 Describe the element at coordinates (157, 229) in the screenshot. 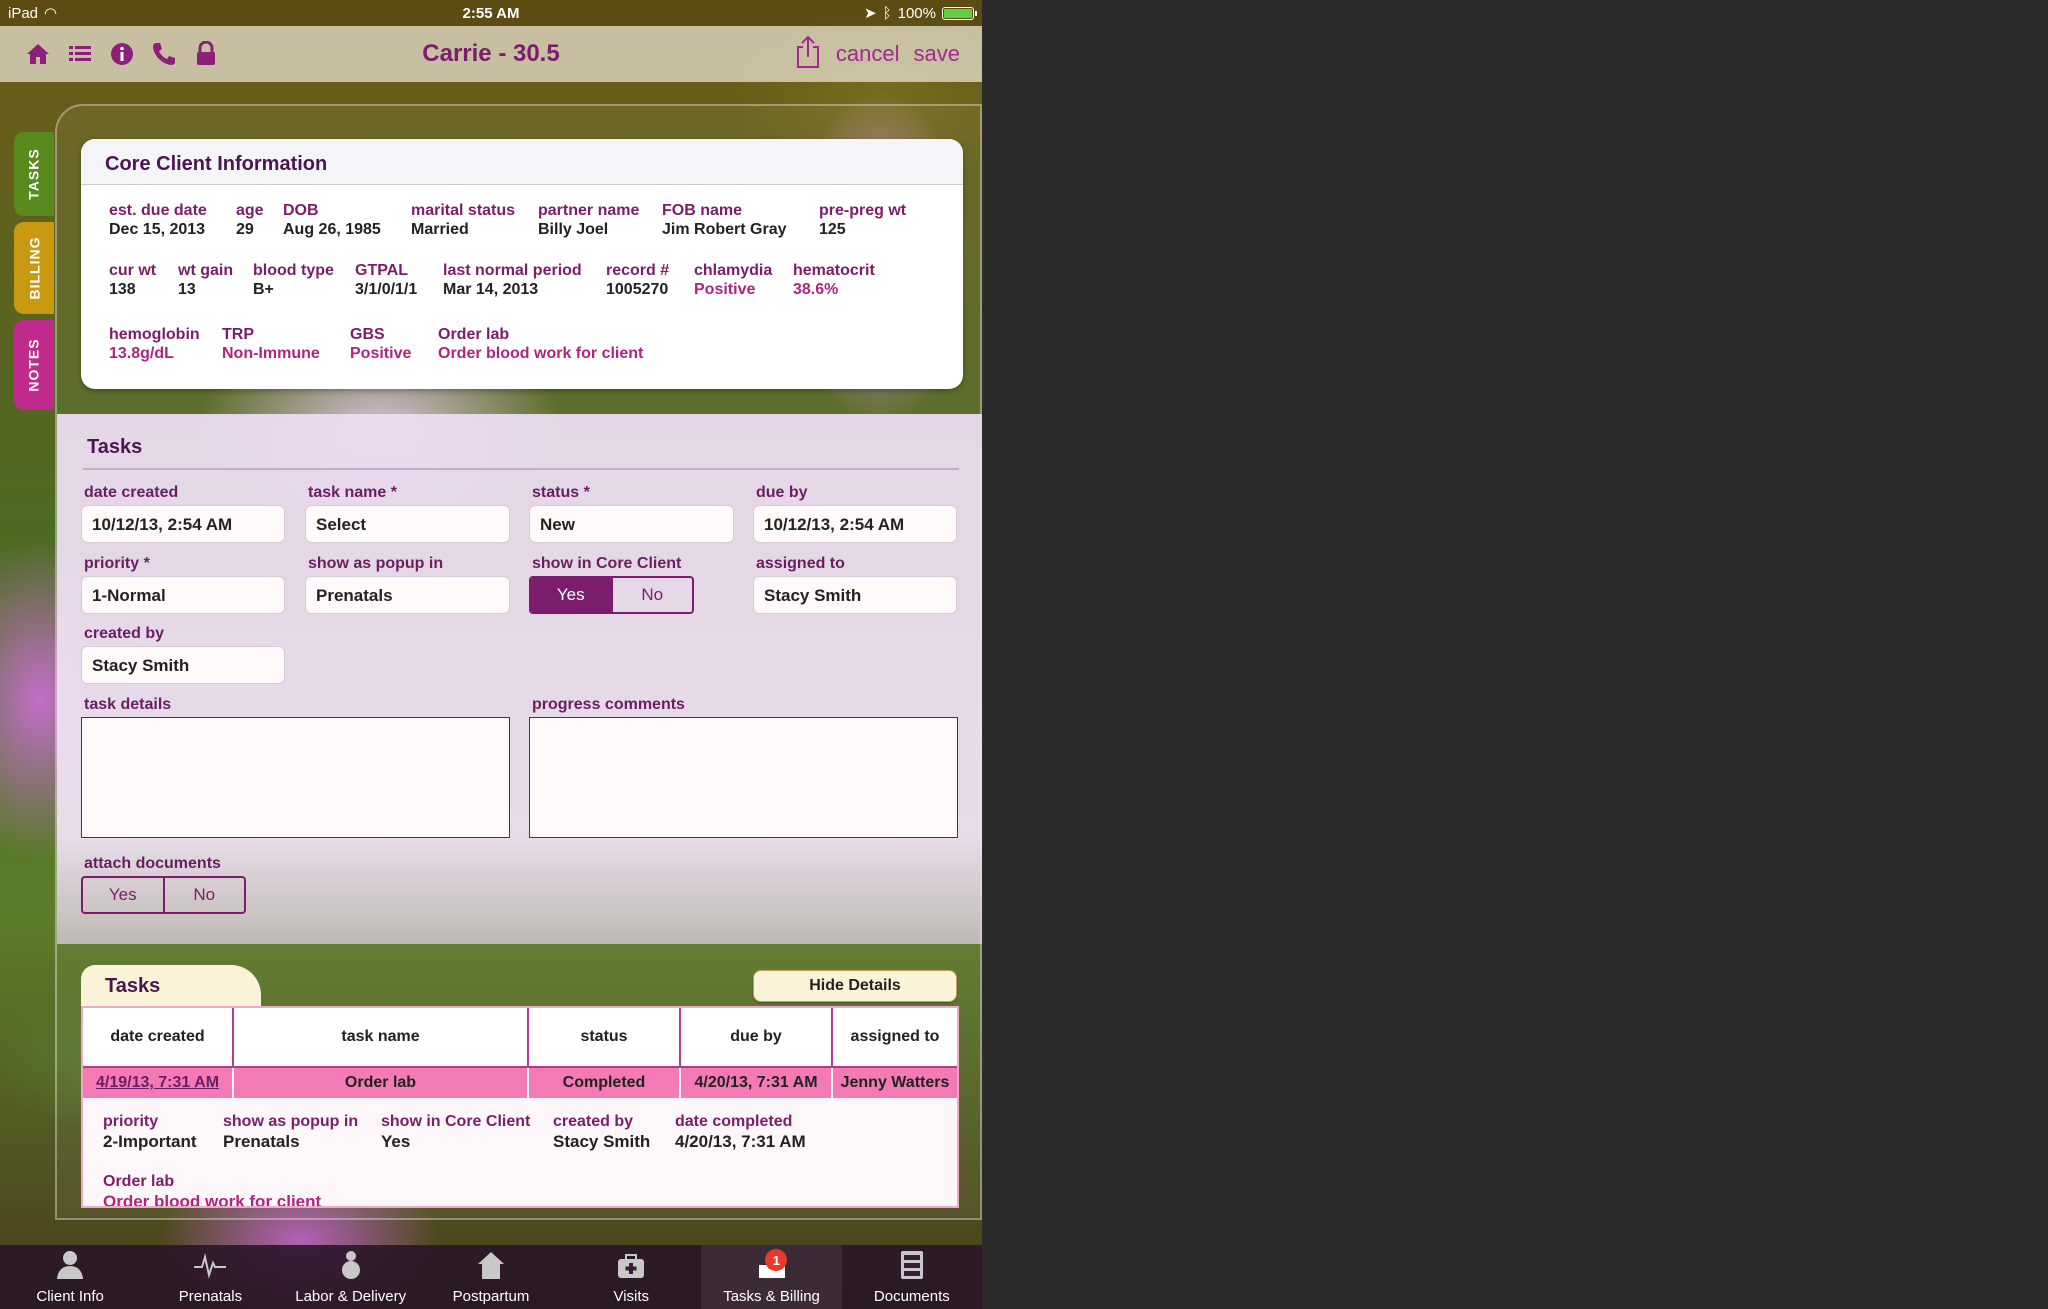

I see `core-field-value: Dec 15, 2013` at that location.